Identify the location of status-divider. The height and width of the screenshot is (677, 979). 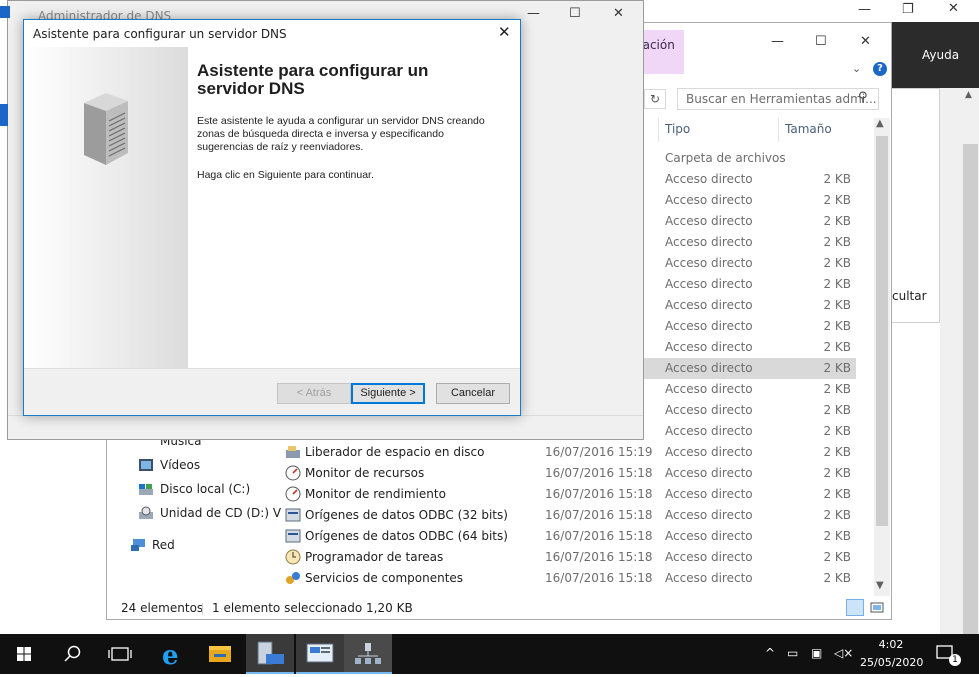
(202, 609).